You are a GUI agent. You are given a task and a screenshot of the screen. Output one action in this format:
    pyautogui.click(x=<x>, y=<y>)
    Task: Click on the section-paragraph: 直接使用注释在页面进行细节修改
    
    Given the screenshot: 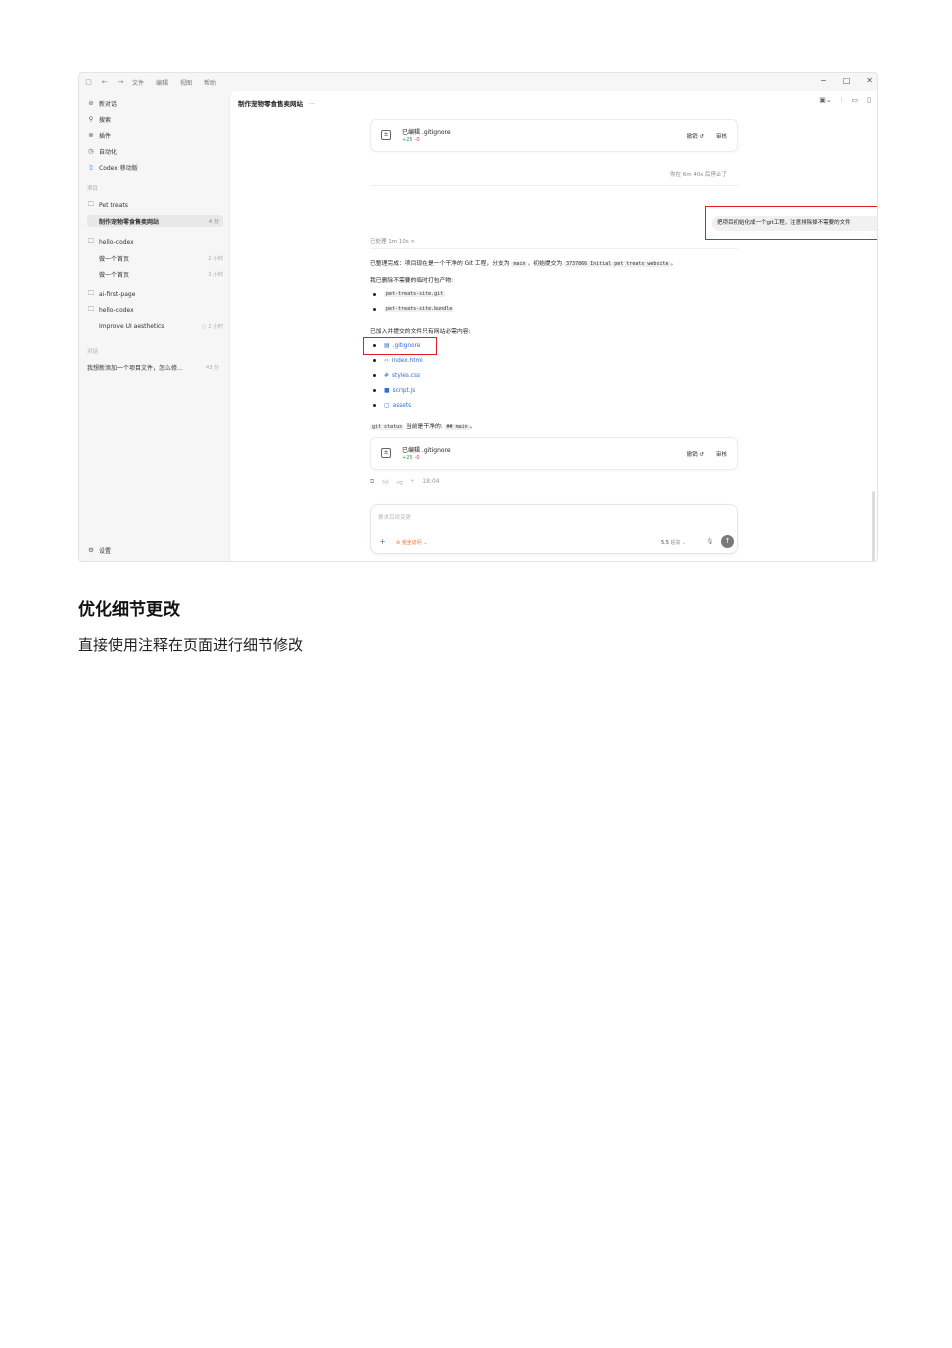 What is the action you would take?
    pyautogui.click(x=191, y=645)
    